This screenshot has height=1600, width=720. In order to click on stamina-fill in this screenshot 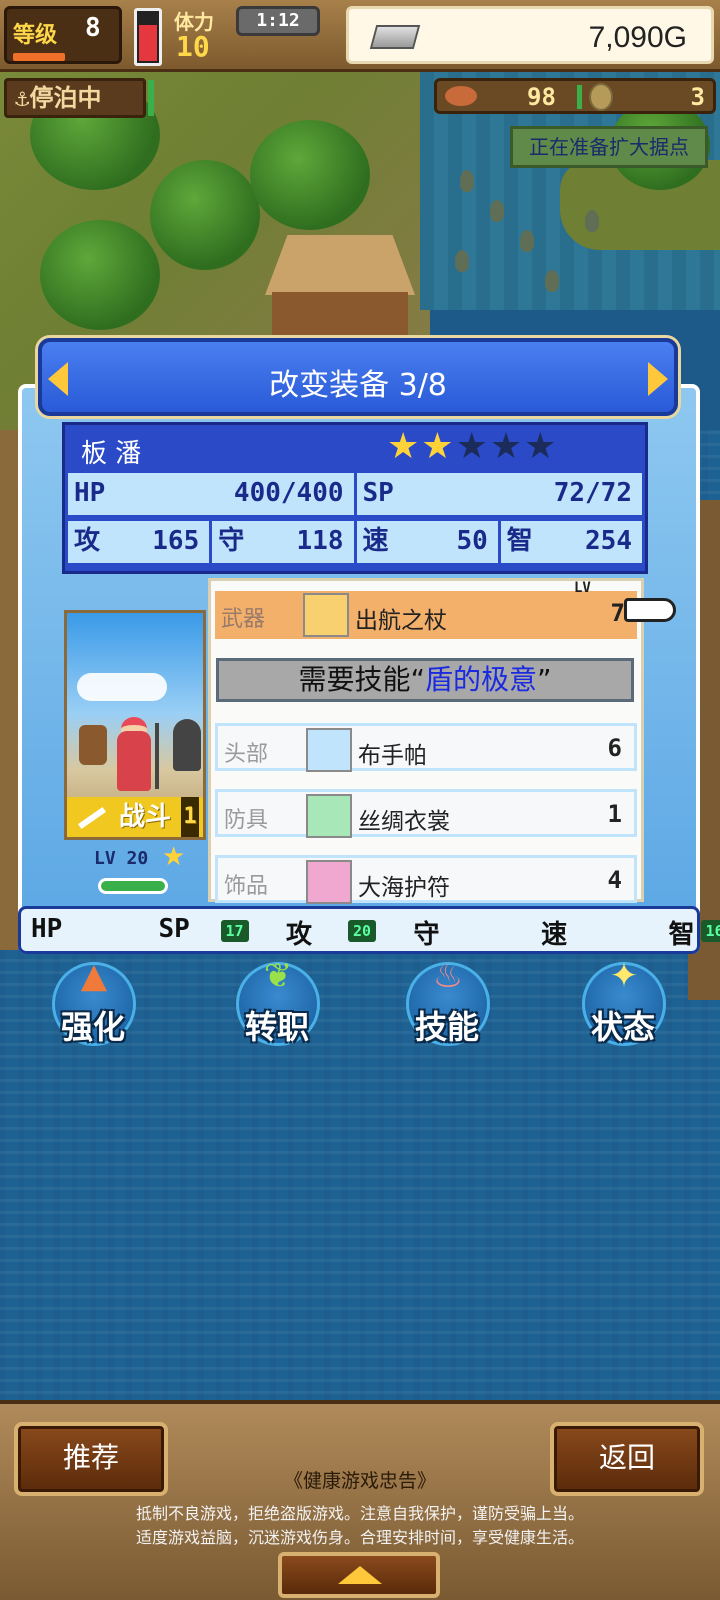, I will do `click(148, 43)`.